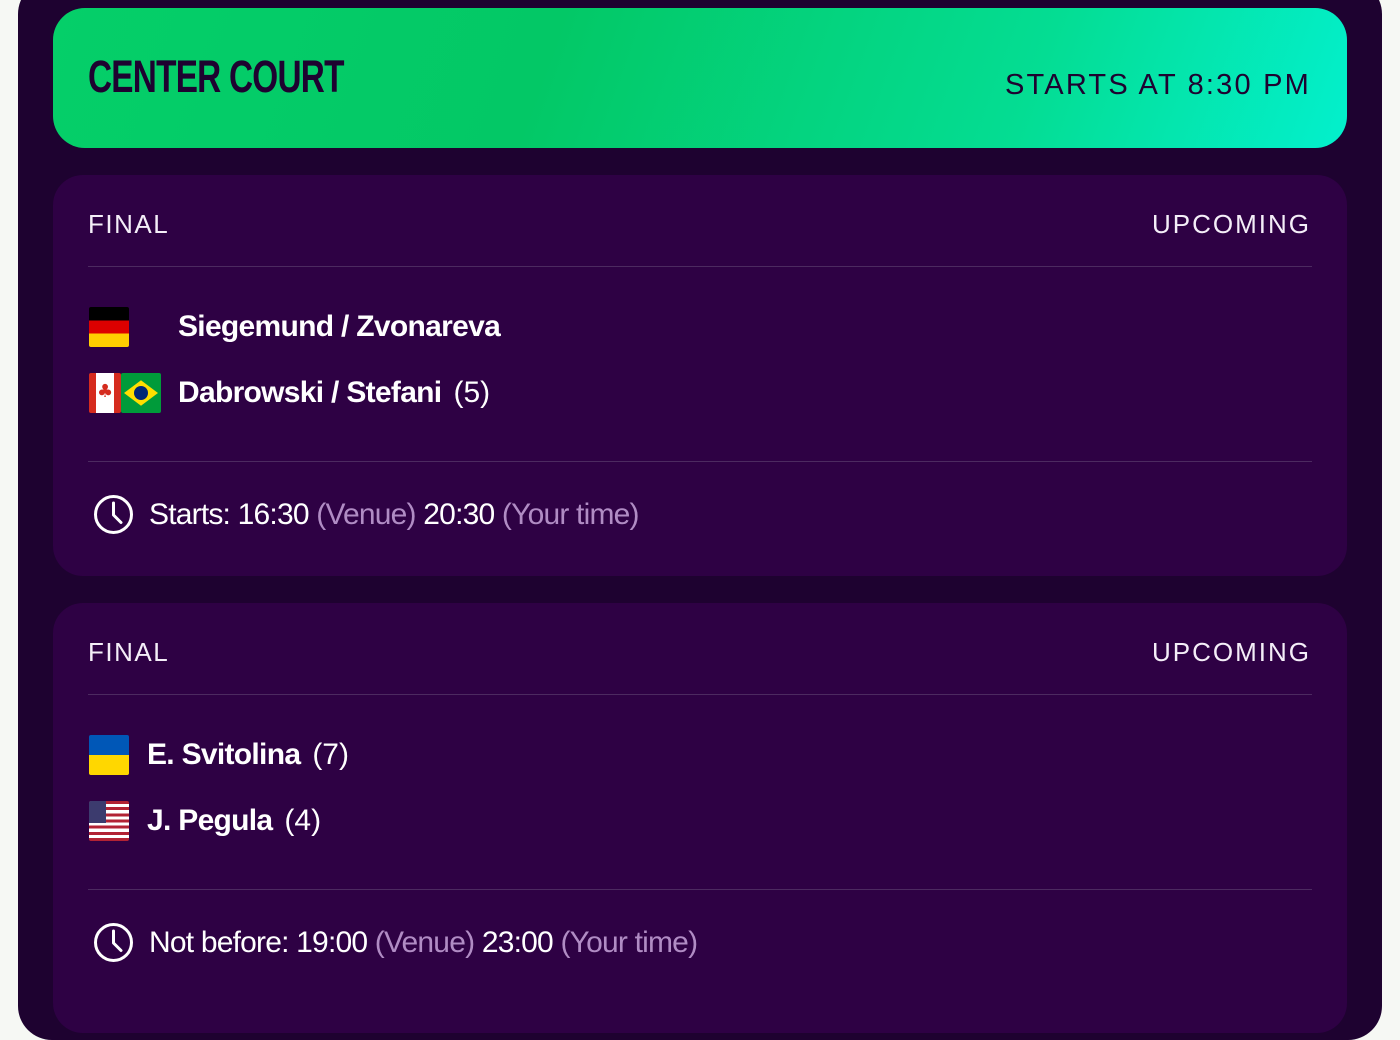 This screenshot has width=1400, height=1040. I want to click on player-row: Siegemund / Zvonareva, so click(295, 327).